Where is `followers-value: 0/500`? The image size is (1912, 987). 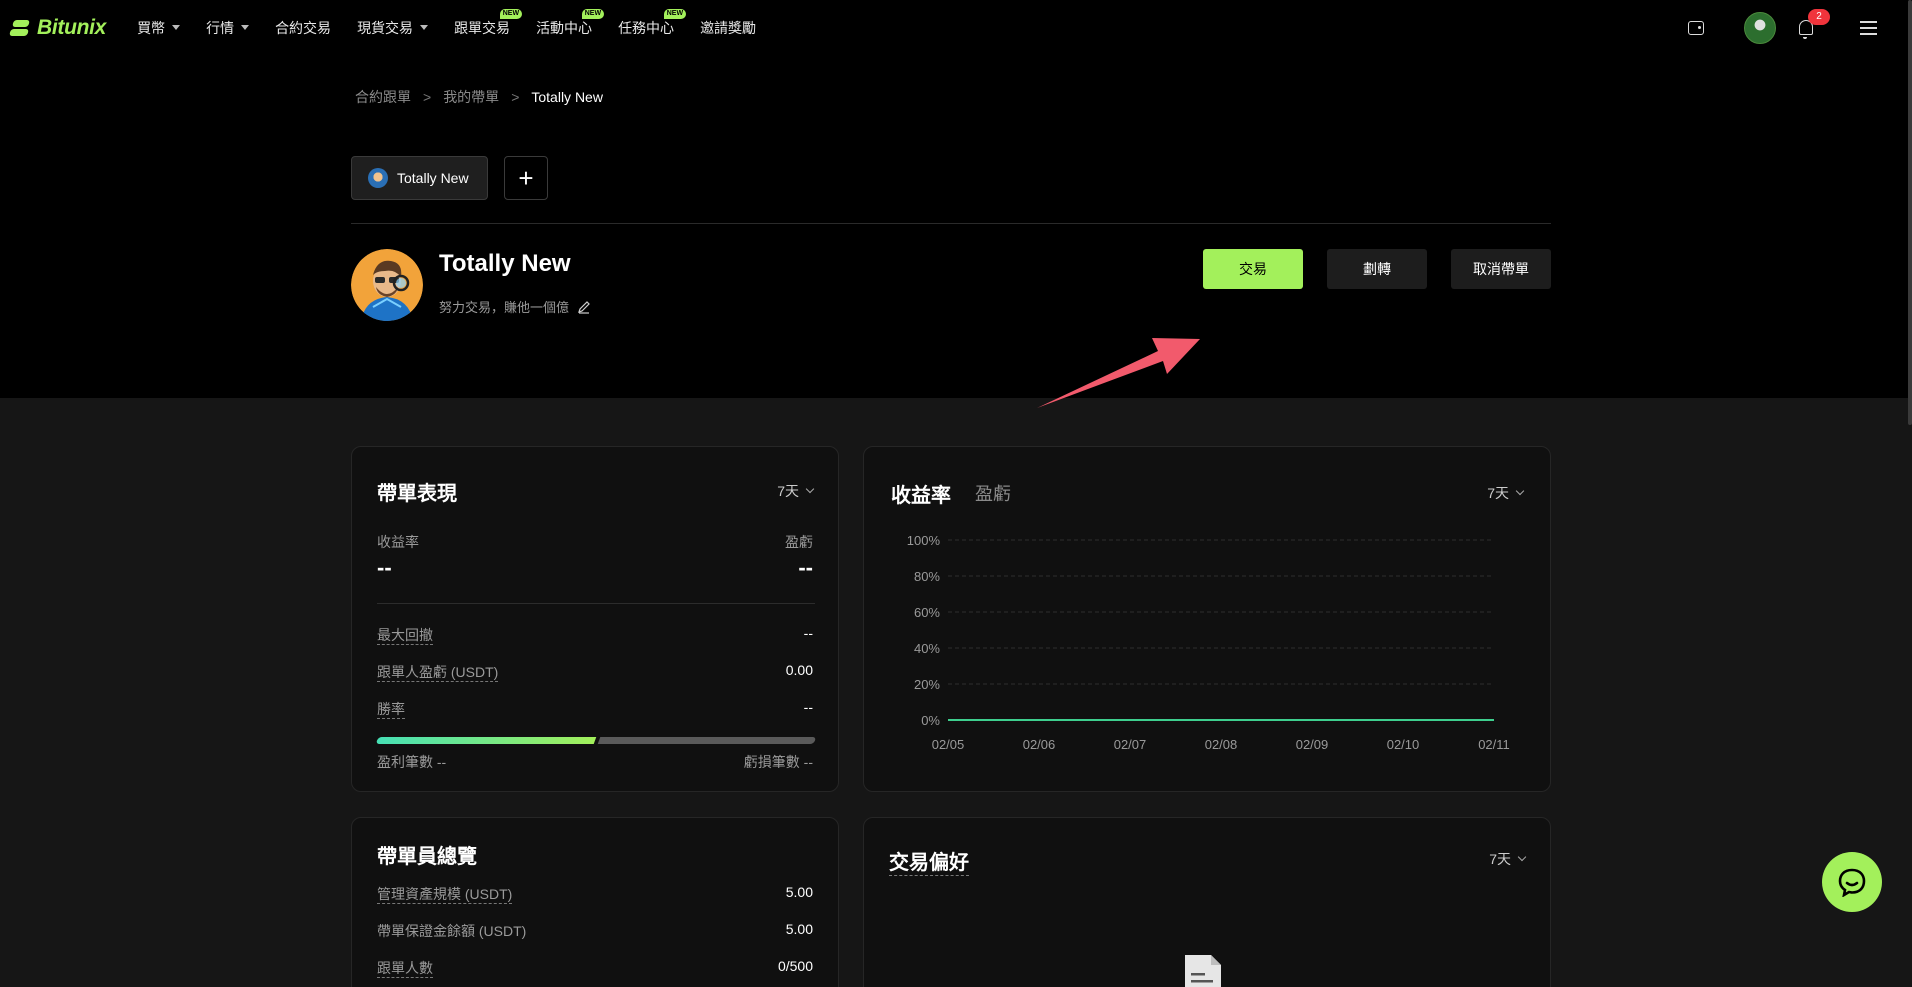 followers-value: 0/500 is located at coordinates (795, 966).